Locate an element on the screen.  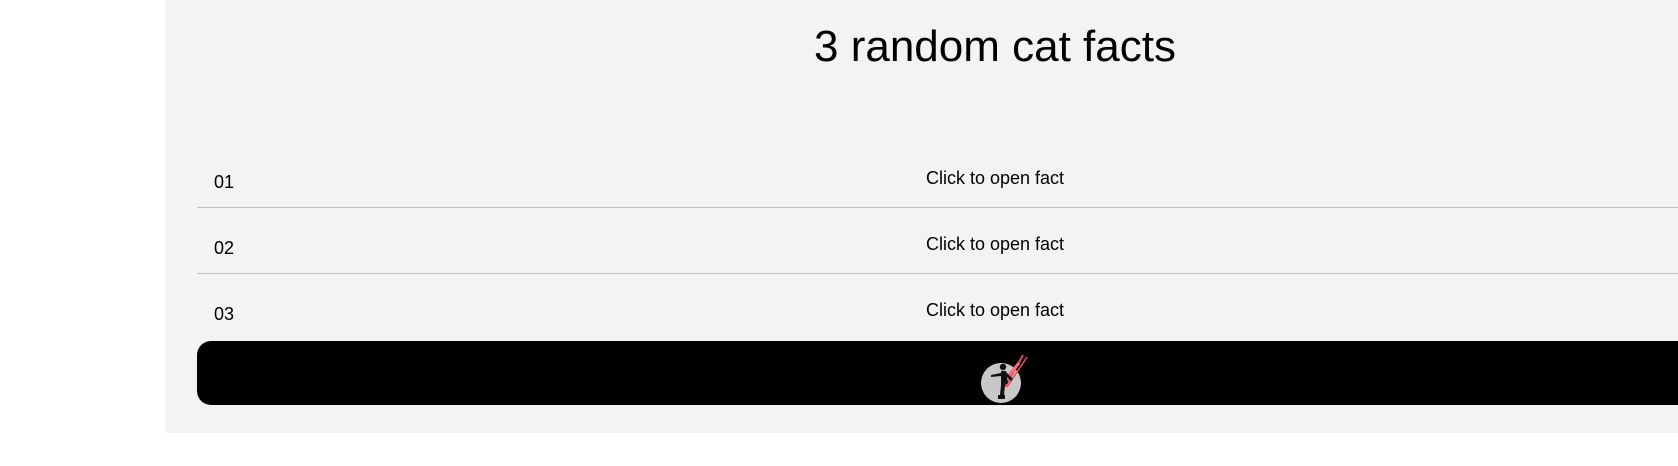
fact-row-03: 03 Click to open fact is located at coordinates (937, 306).